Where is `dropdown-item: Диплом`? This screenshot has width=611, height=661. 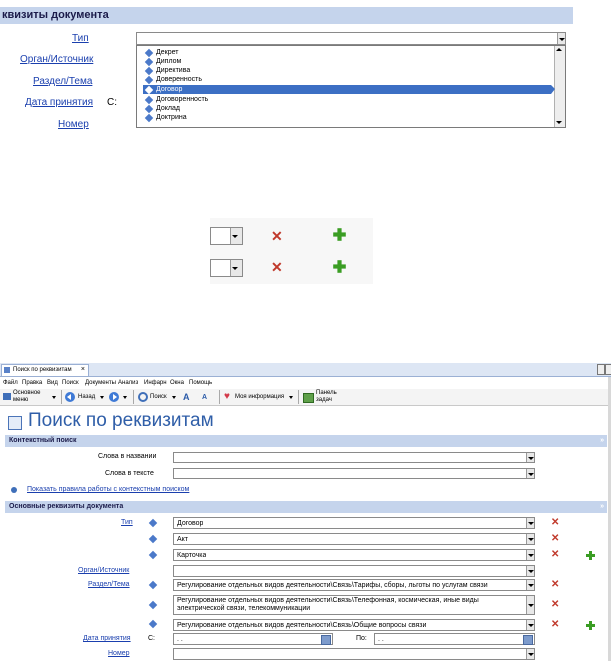
dropdown-item: Диплом is located at coordinates (162, 62).